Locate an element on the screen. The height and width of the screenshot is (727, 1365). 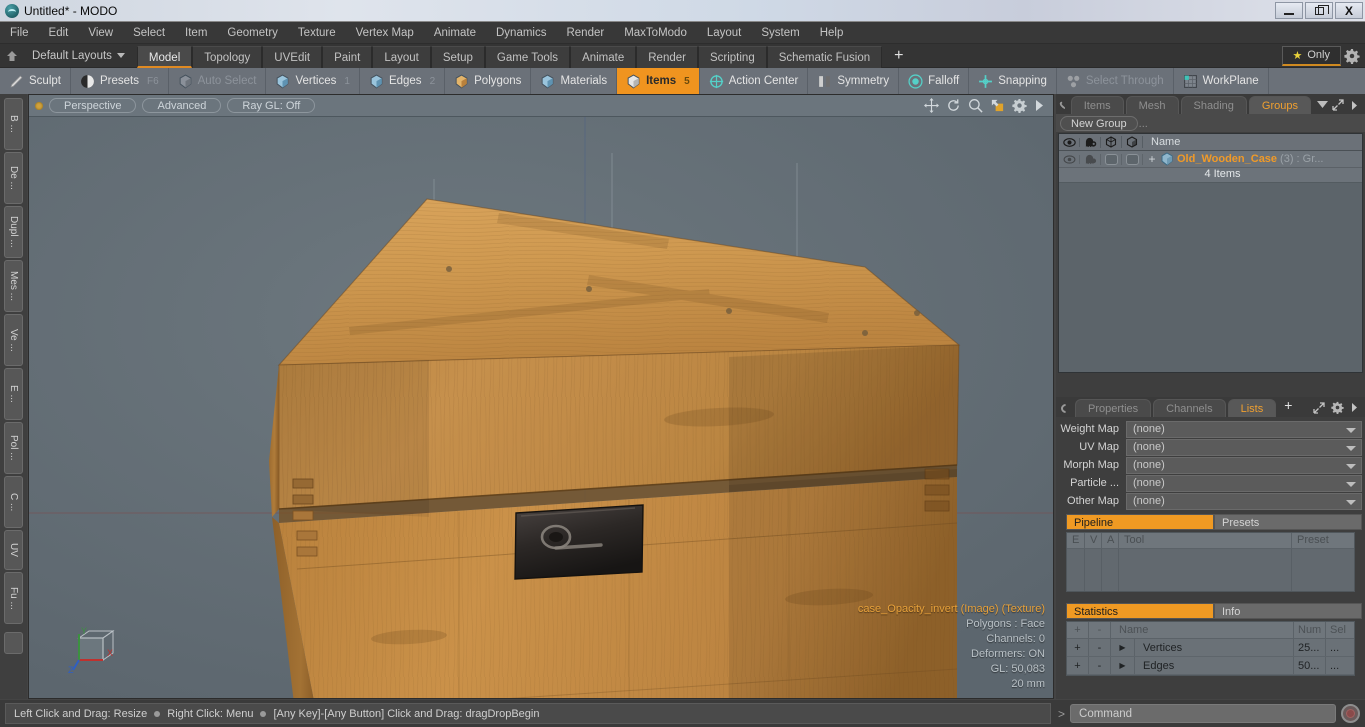
fit-icon is located at coordinates (997, 105).